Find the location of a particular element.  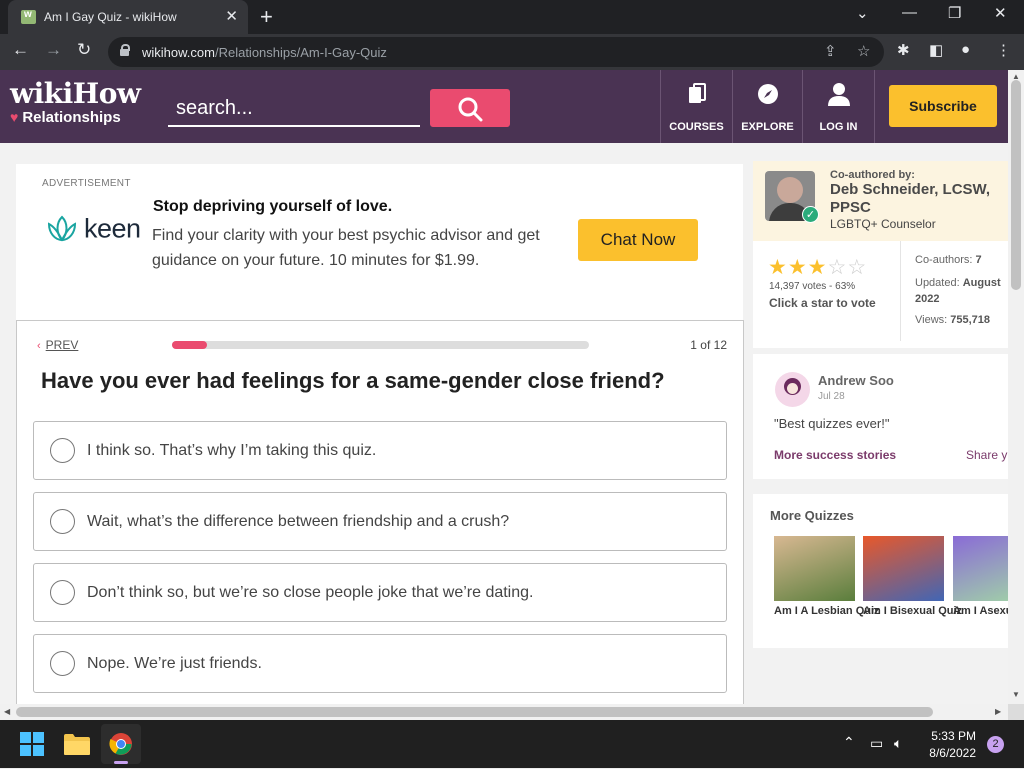

logo-category: Relationships is located at coordinates (71, 117).